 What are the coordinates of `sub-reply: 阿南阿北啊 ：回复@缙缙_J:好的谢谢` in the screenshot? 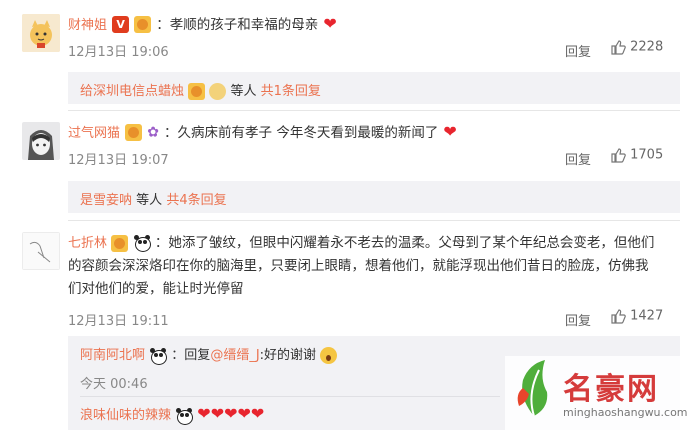 It's located at (209, 354).